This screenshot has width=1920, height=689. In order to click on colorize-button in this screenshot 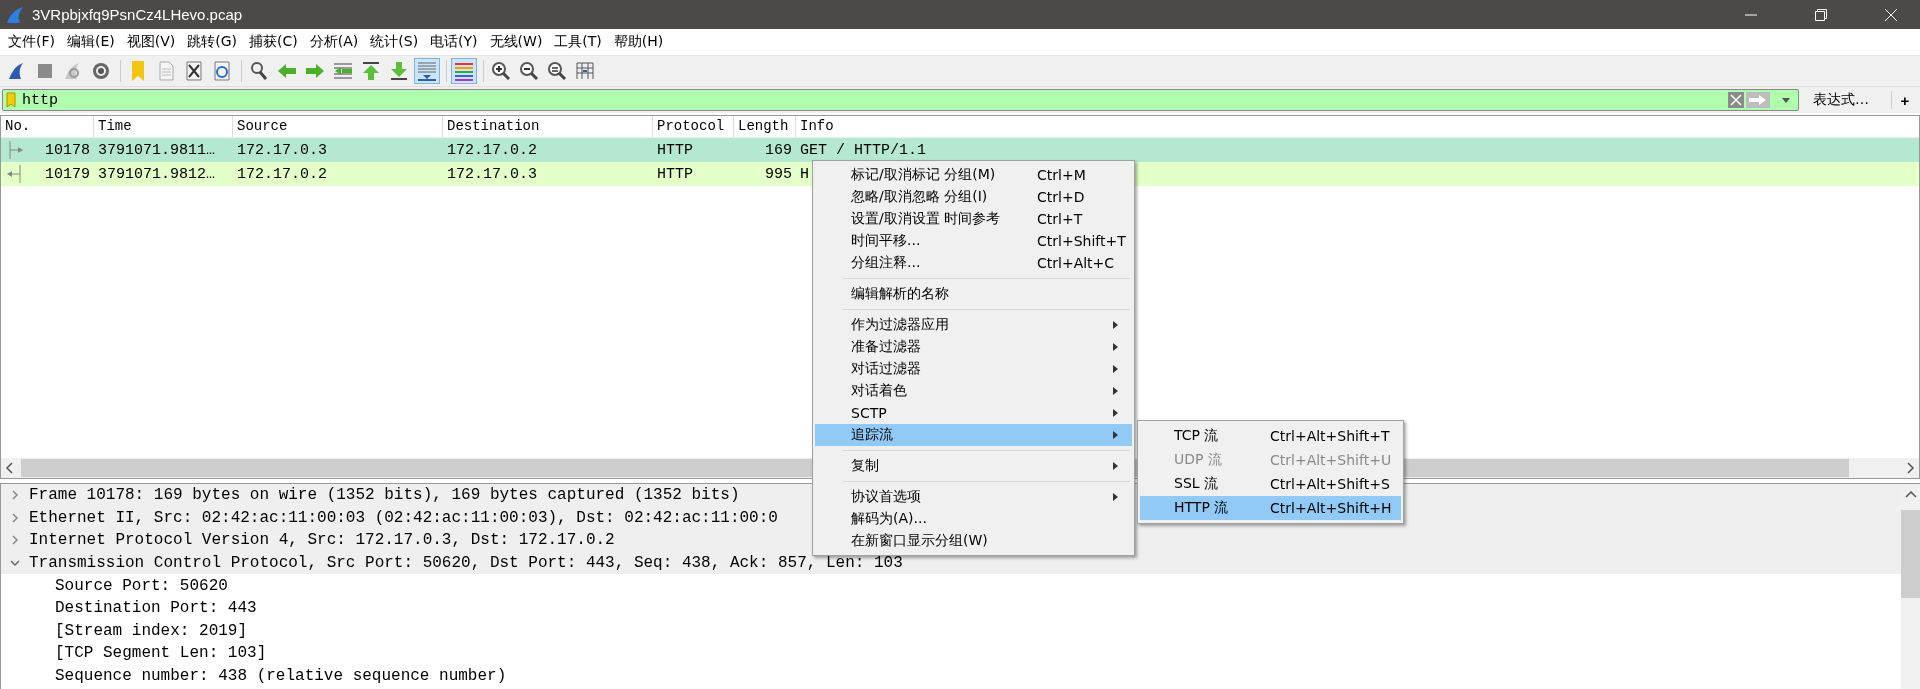, I will do `click(464, 71)`.